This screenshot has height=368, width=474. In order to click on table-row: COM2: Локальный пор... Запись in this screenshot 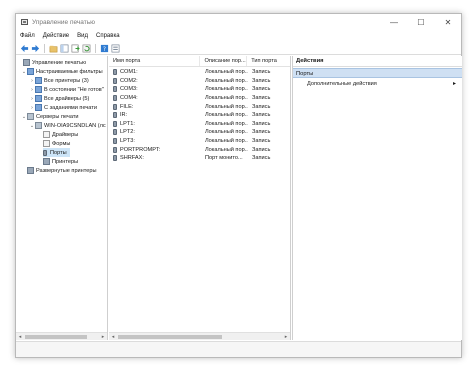, I will do `click(199, 81)`.